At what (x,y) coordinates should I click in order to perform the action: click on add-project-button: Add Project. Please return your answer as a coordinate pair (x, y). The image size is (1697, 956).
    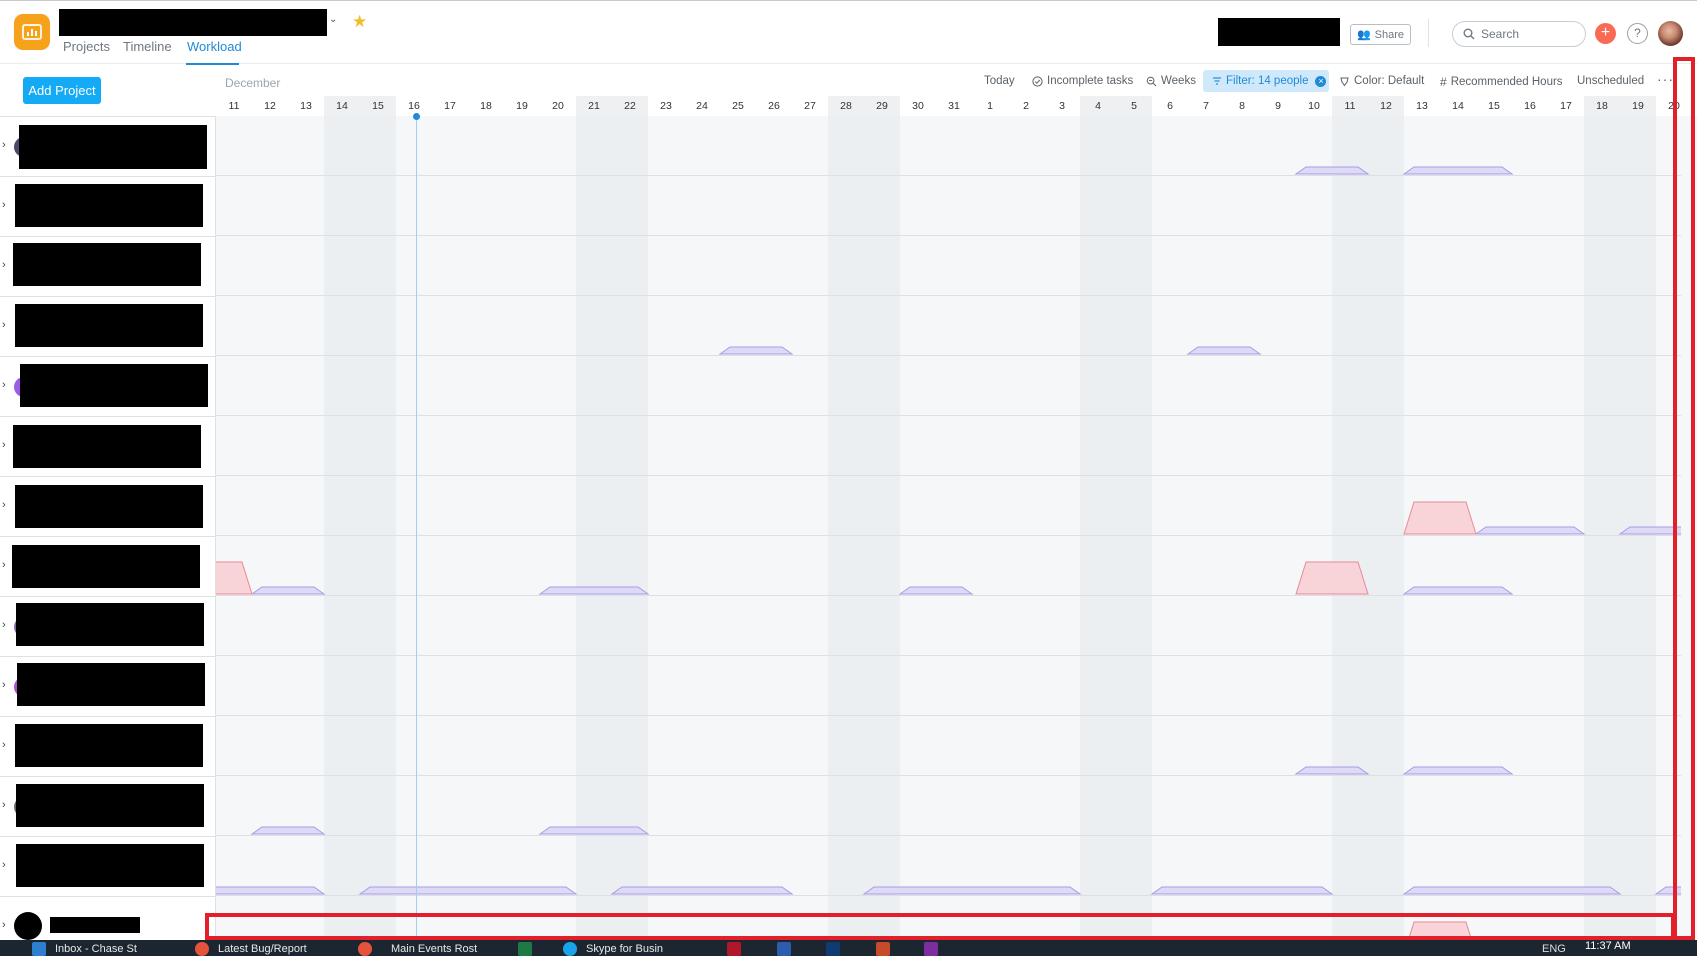
    Looking at the image, I should click on (62, 90).